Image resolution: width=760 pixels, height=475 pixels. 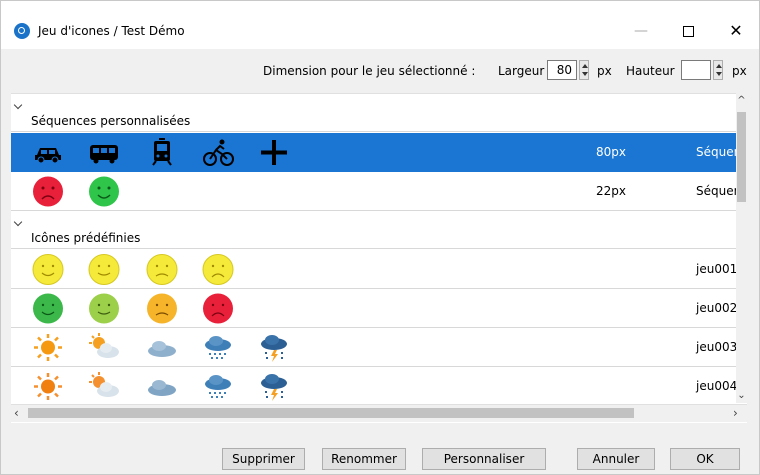 I want to click on sad-red-icon, so click(x=218, y=308).